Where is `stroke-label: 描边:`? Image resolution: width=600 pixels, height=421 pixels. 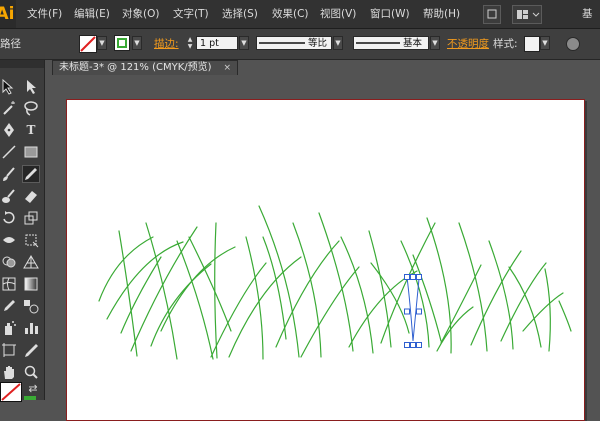
stroke-label: 描边: is located at coordinates (166, 44).